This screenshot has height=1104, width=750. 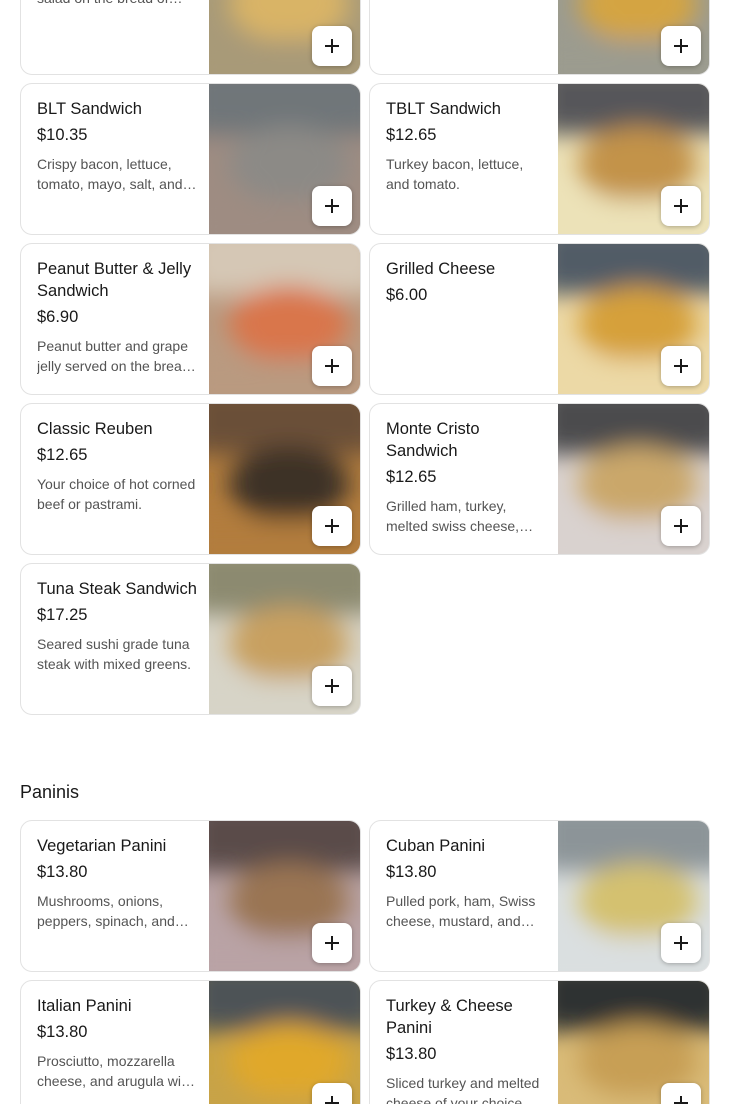 I want to click on menu-item-name: Classic Reuben, so click(x=95, y=429).